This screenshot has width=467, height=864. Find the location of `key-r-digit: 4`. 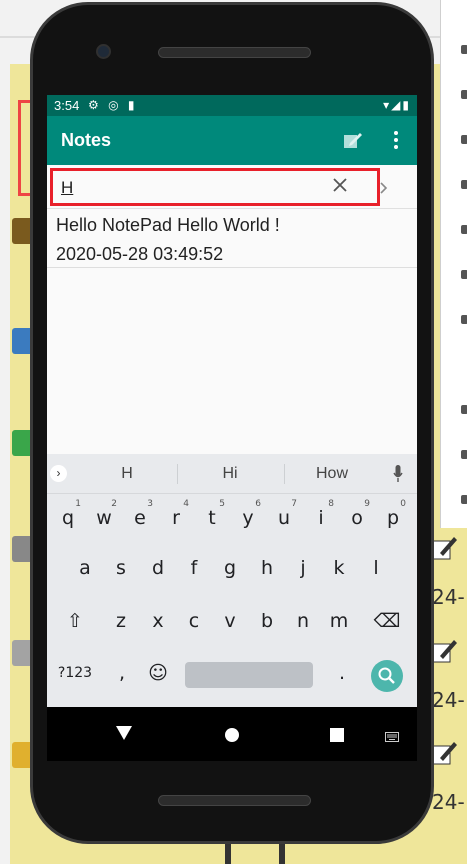

key-r-digit: 4 is located at coordinates (186, 504).